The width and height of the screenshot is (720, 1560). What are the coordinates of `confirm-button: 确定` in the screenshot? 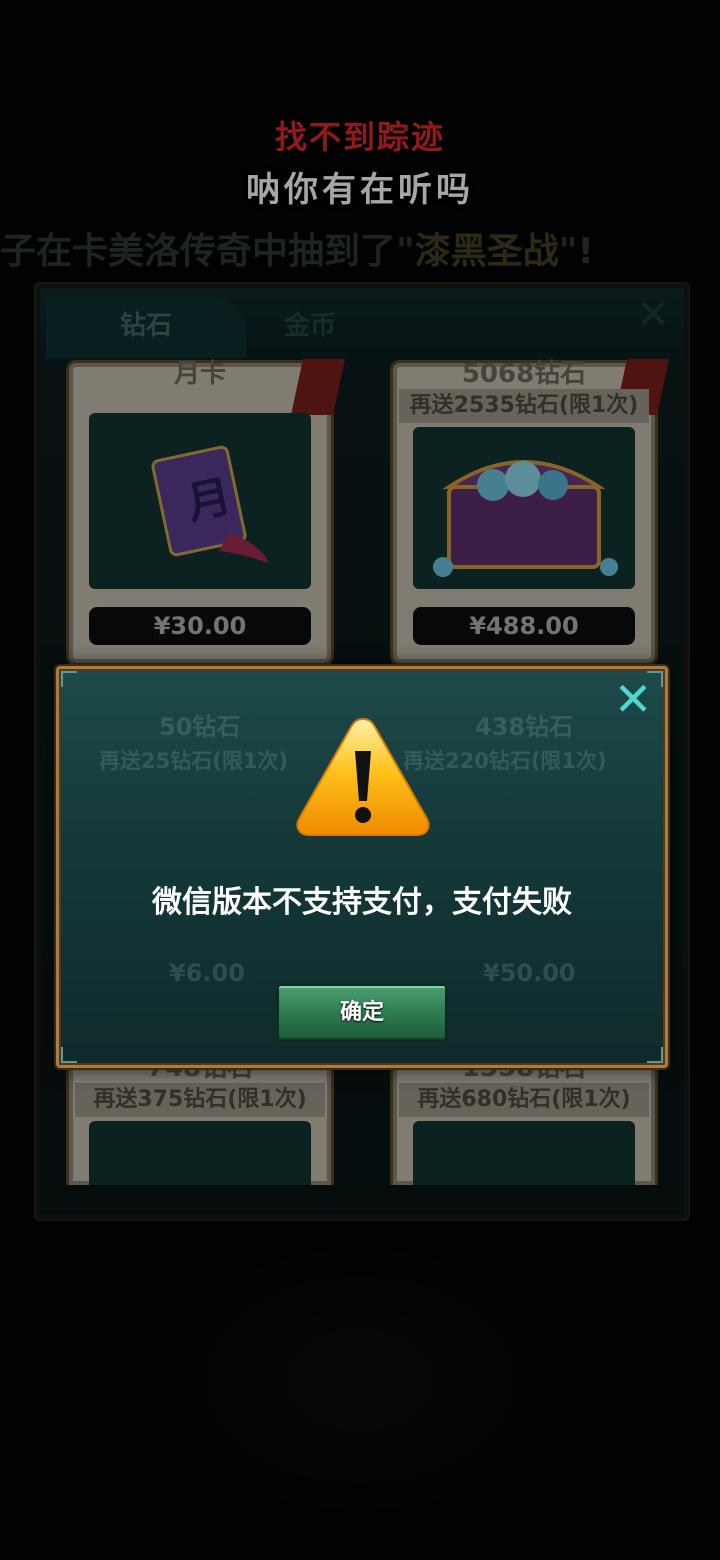 It's located at (362, 1013).